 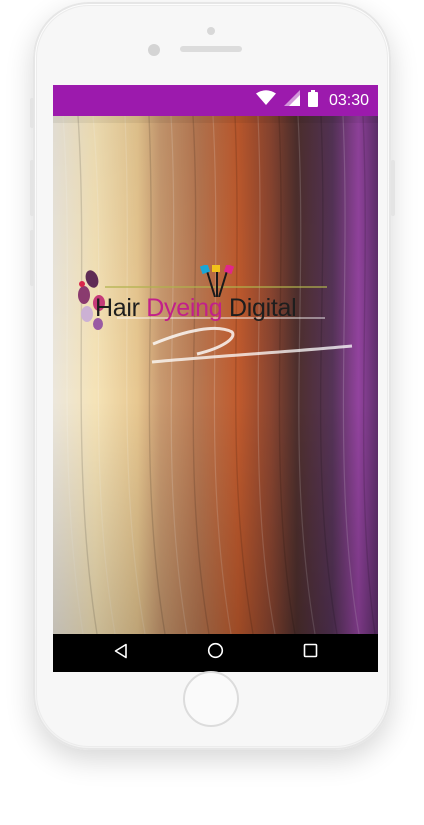 I want to click on home-nav-button, so click(x=216, y=653).